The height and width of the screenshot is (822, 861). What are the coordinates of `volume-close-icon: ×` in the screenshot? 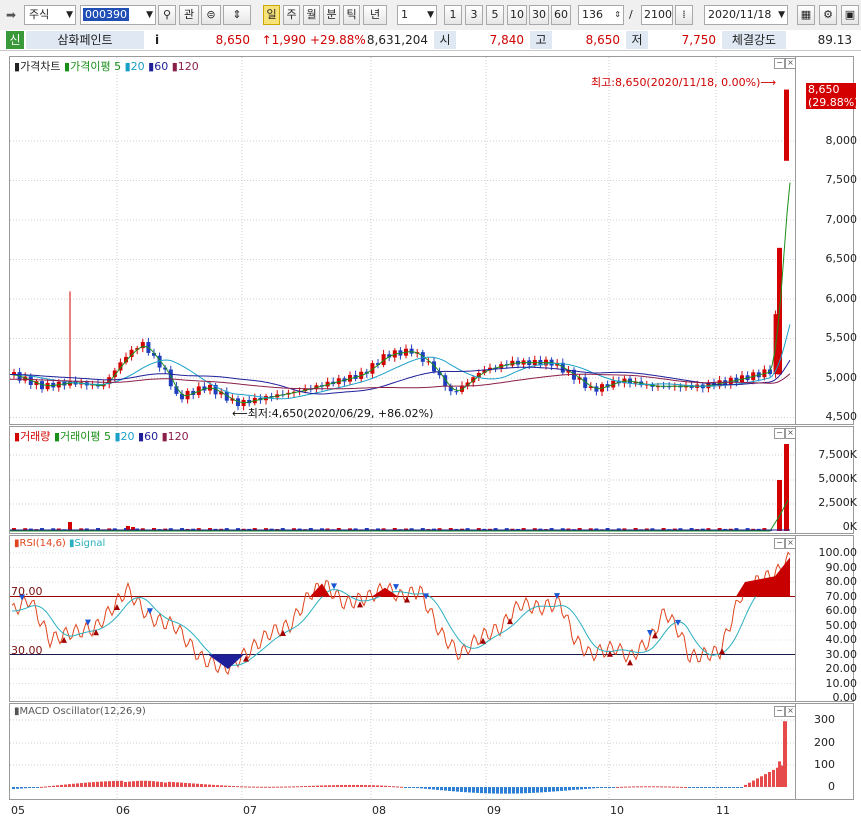 It's located at (790, 433).